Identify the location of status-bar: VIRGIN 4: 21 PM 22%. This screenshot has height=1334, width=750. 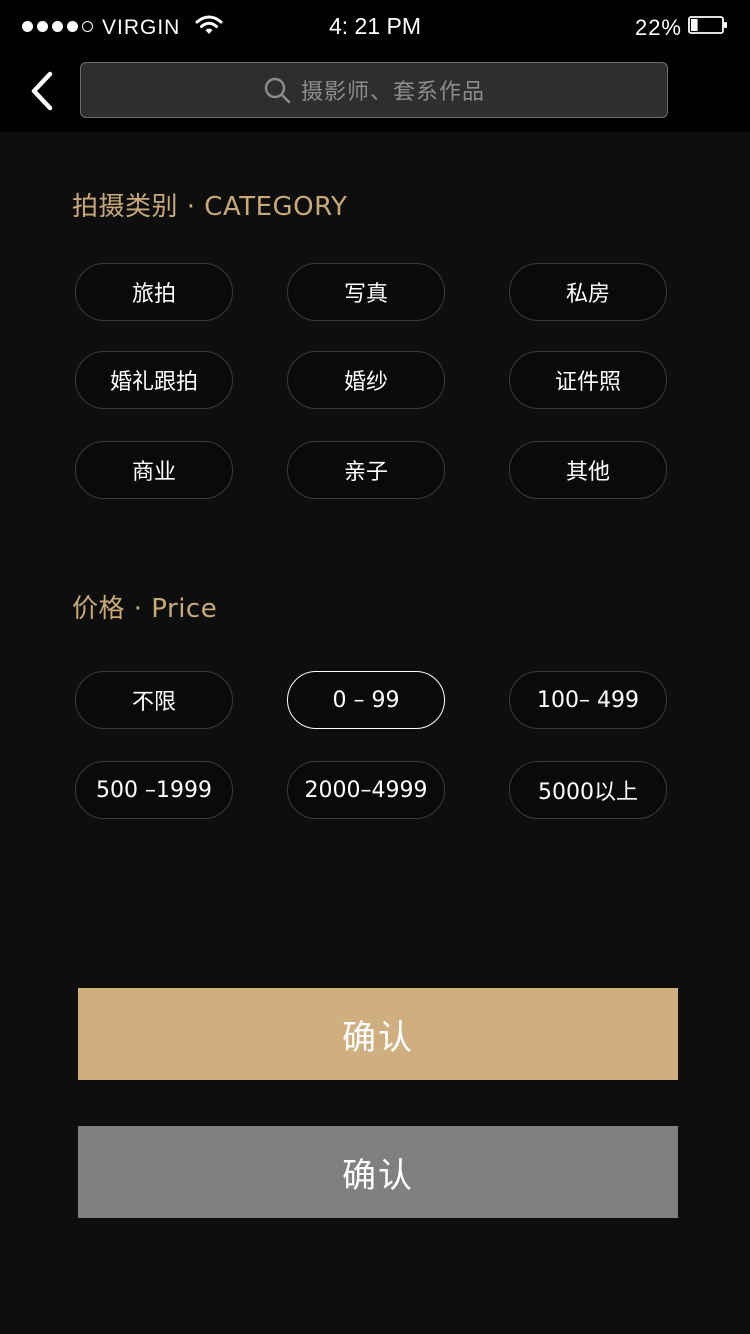
(375, 28).